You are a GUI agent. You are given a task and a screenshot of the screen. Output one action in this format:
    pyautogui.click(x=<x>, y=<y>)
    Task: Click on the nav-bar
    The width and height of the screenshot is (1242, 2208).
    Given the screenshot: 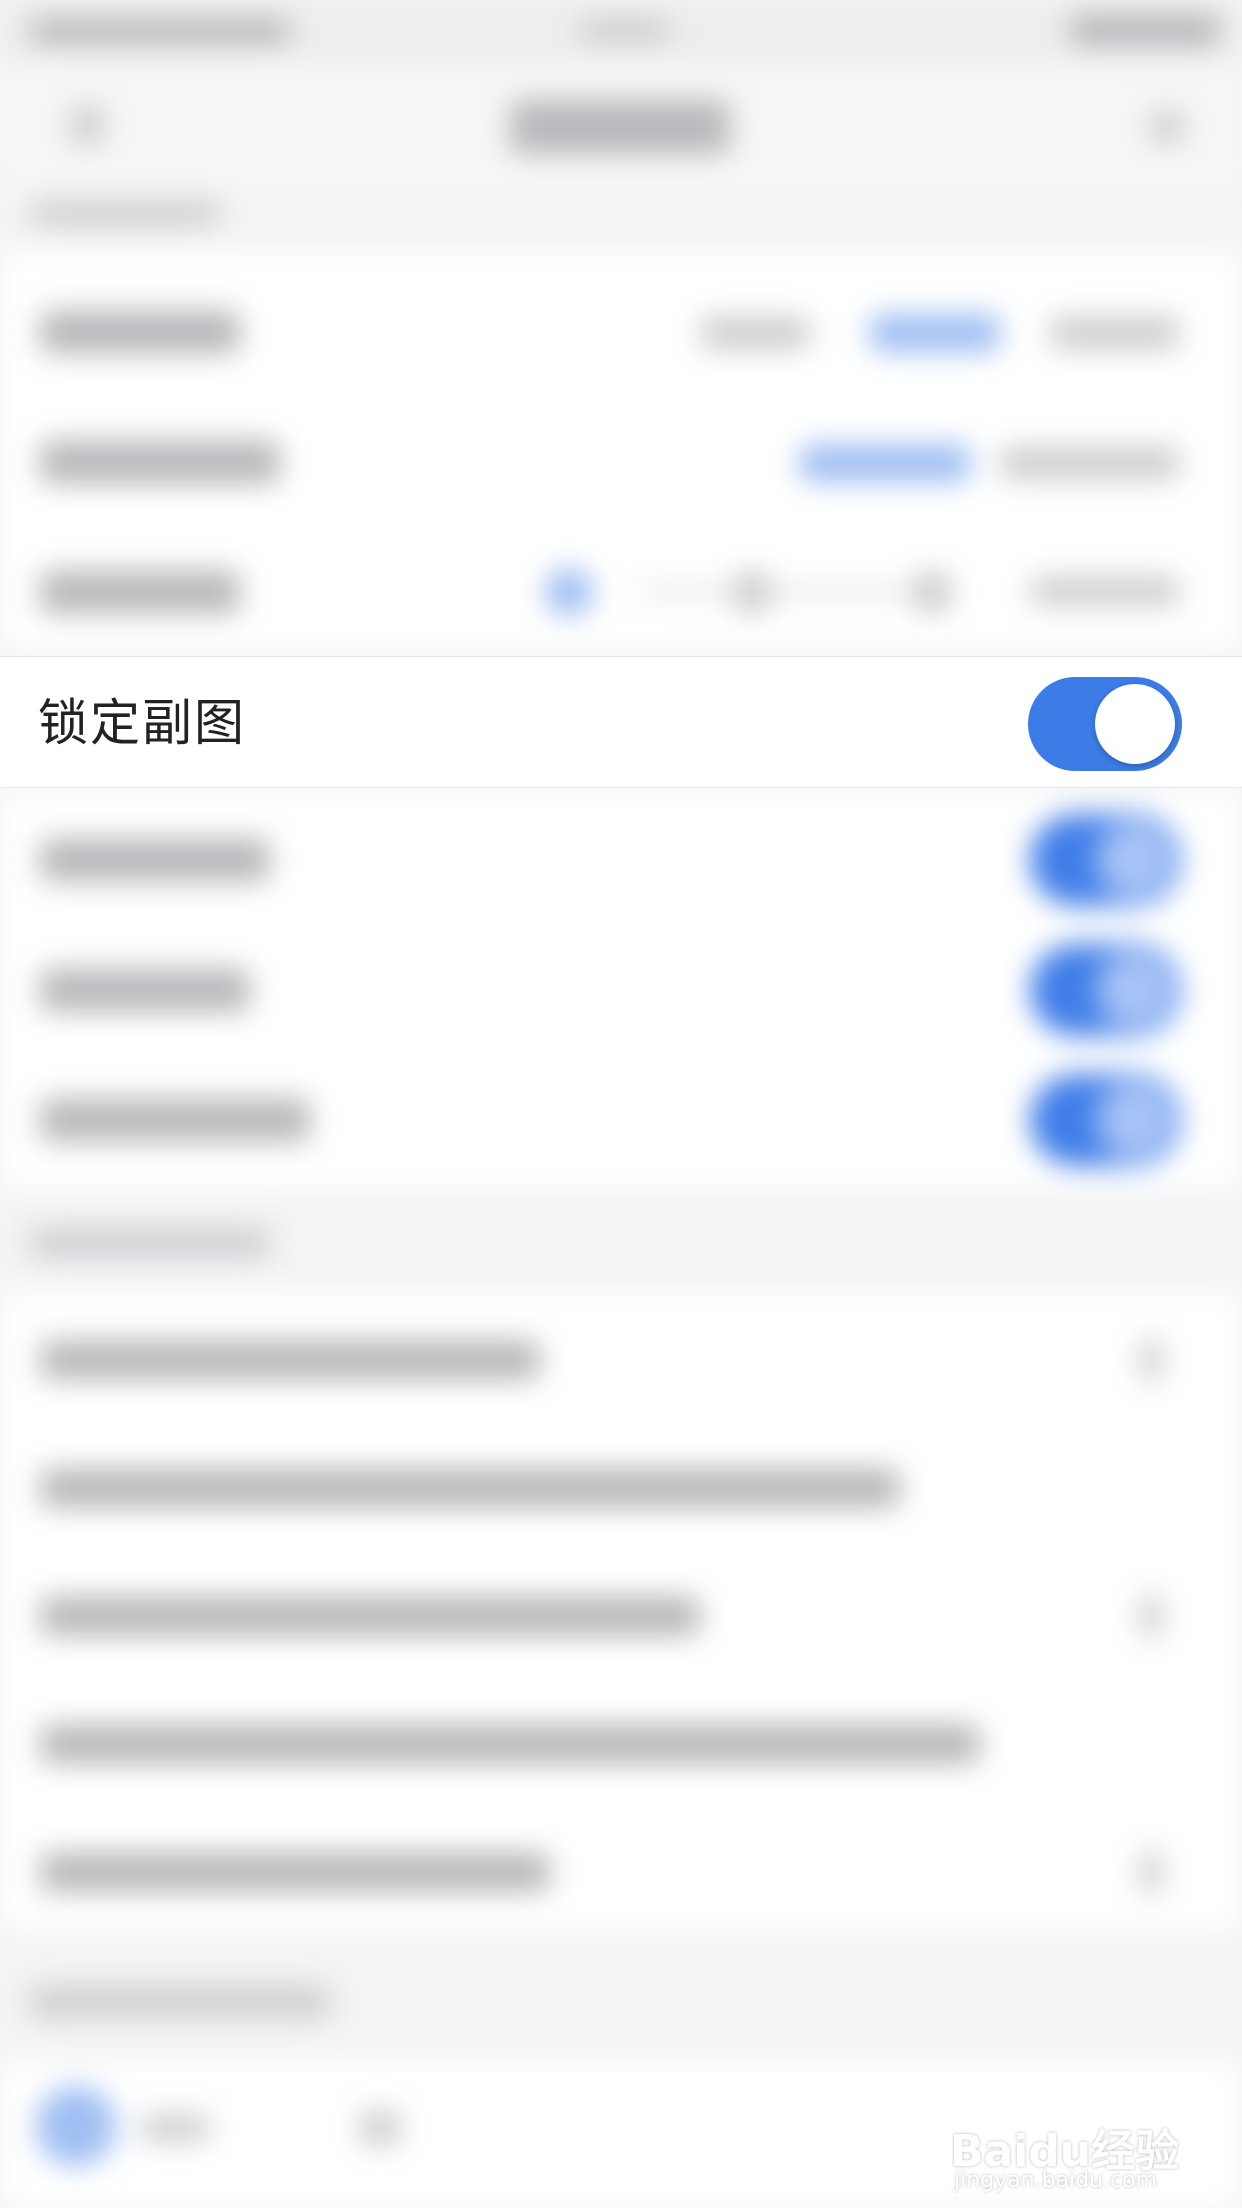 What is the action you would take?
    pyautogui.click(x=621, y=125)
    